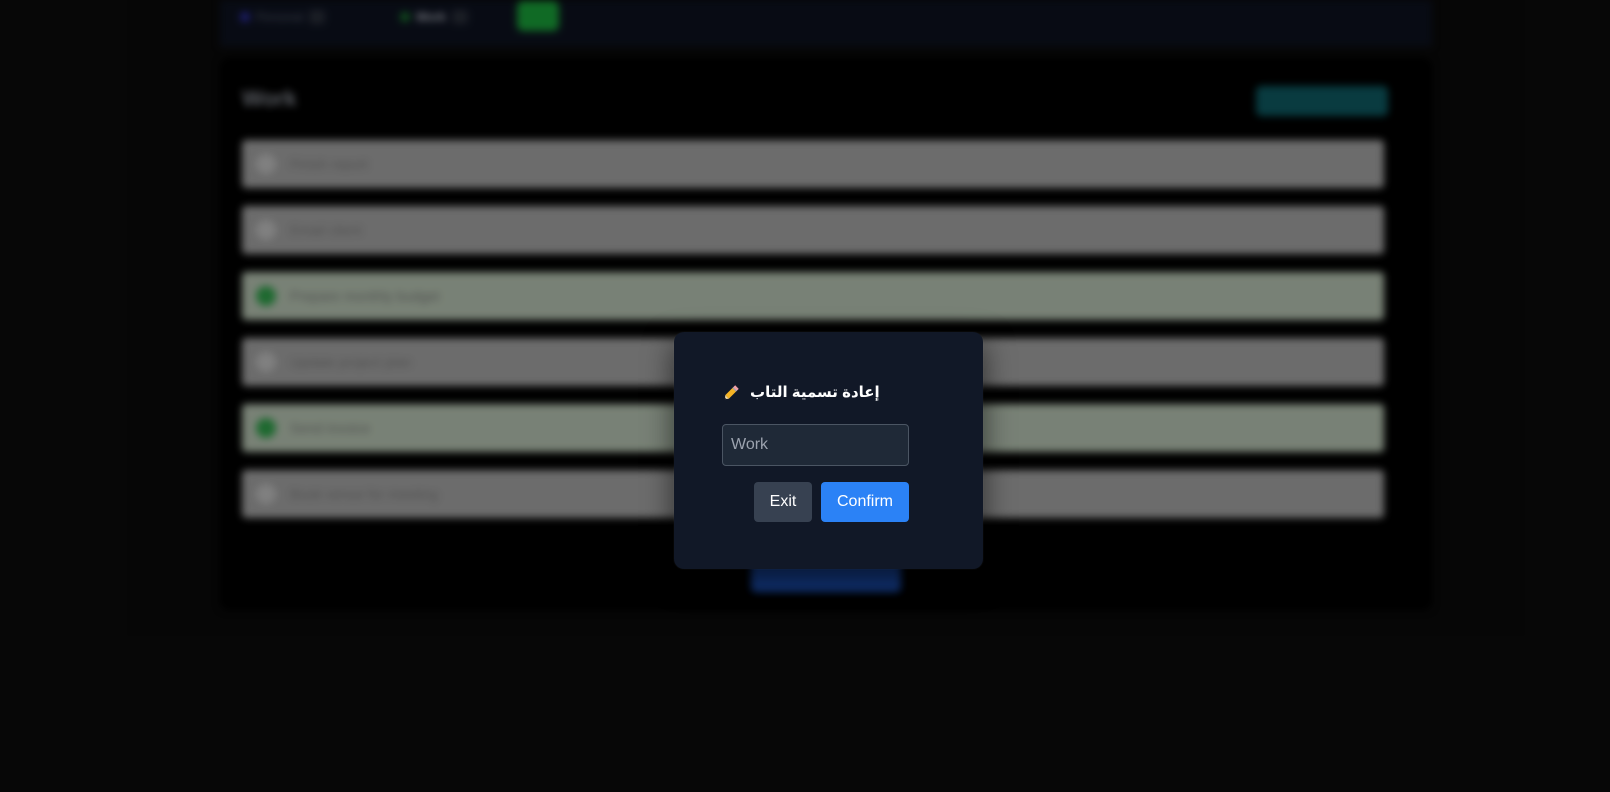  I want to click on tab-name-input, so click(815, 445).